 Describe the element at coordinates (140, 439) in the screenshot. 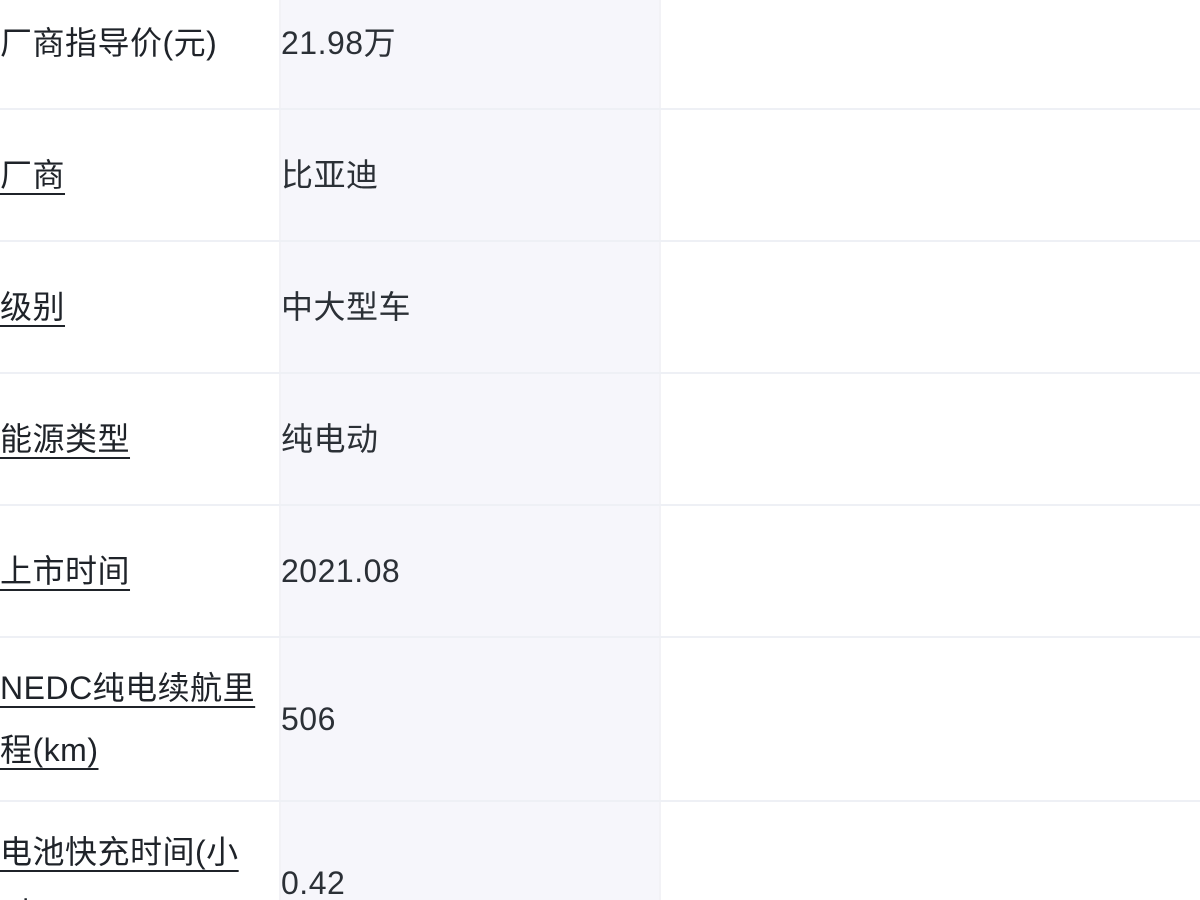

I see `spec-label-cell: 能源类型` at that location.